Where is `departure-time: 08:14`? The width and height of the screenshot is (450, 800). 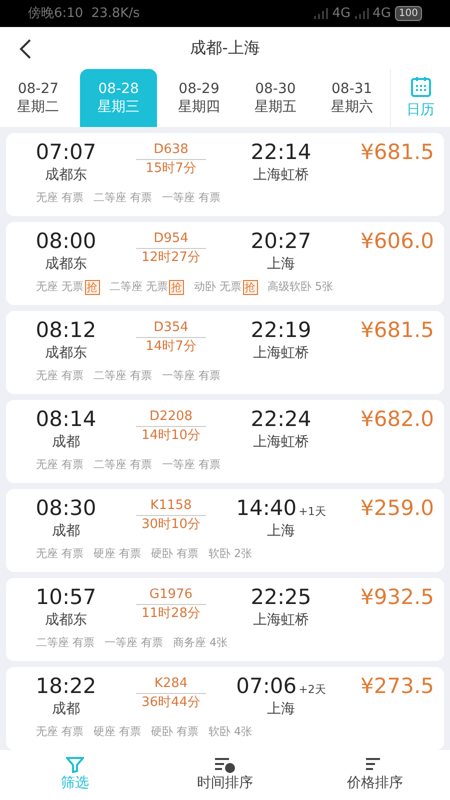 departure-time: 08:14 is located at coordinates (66, 419).